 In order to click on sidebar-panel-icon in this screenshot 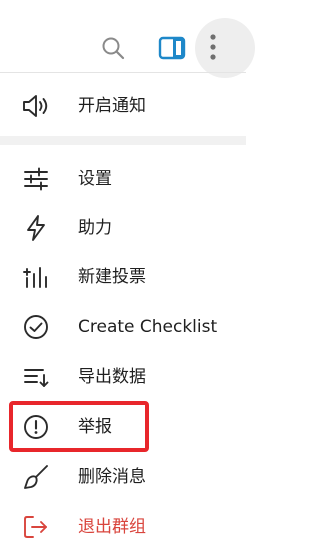, I will do `click(172, 48)`.